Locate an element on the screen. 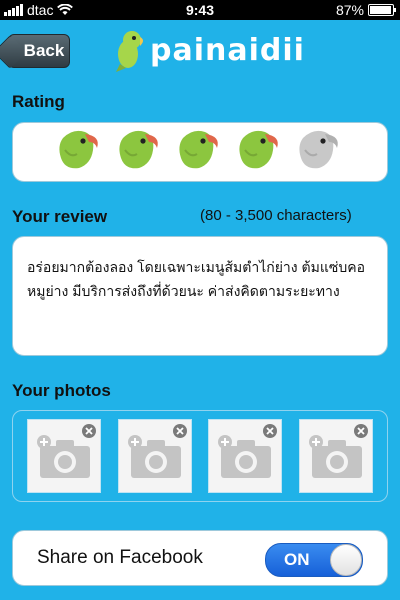 The height and width of the screenshot is (600, 400). back-button-label: Back is located at coordinates (44, 50).